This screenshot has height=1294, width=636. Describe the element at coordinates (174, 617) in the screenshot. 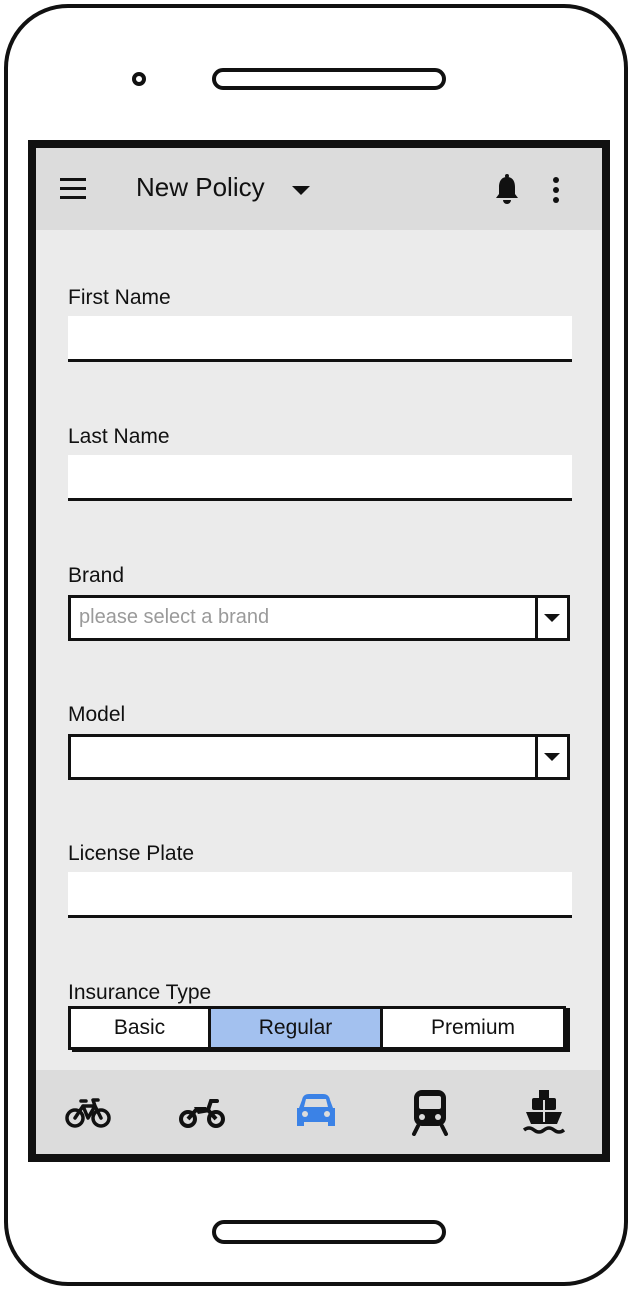

I see `brand-select-placeholder: please select a brand` at that location.